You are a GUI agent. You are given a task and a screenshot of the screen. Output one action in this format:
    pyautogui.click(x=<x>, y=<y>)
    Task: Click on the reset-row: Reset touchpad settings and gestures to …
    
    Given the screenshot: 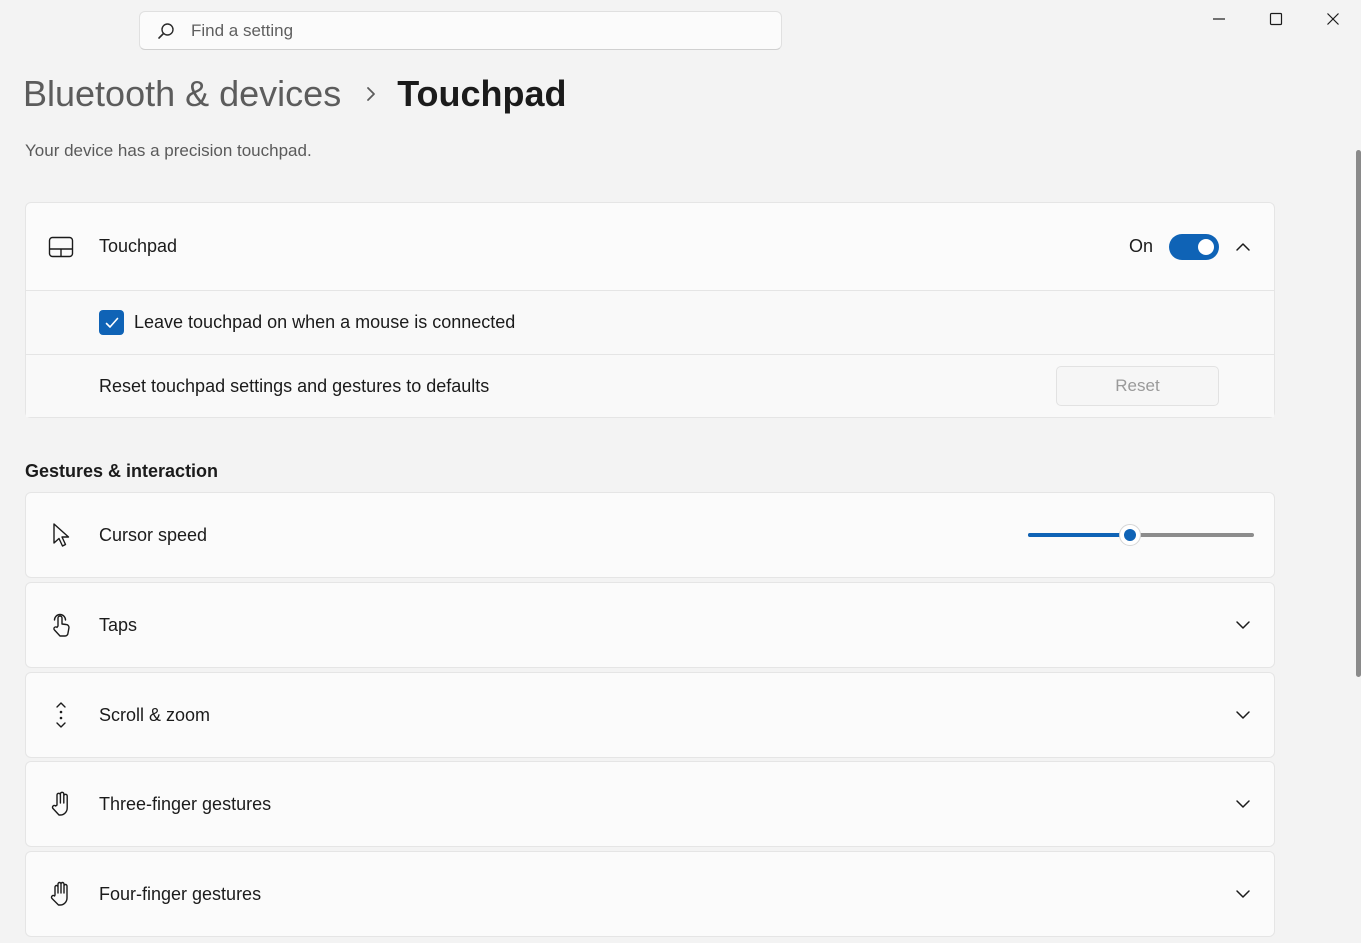 What is the action you would take?
    pyautogui.click(x=650, y=385)
    